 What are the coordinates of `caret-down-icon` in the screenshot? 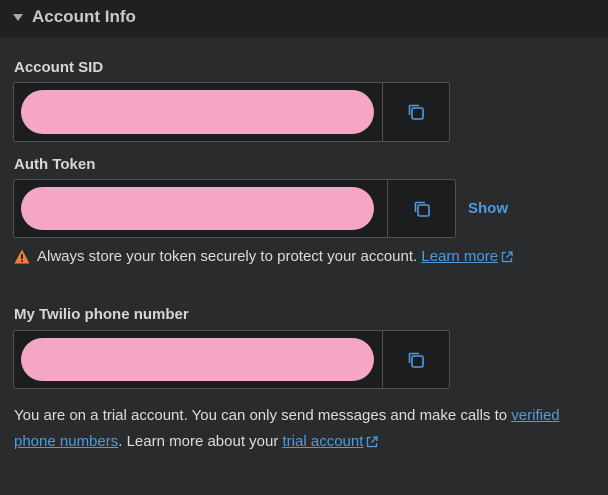 It's located at (18, 17).